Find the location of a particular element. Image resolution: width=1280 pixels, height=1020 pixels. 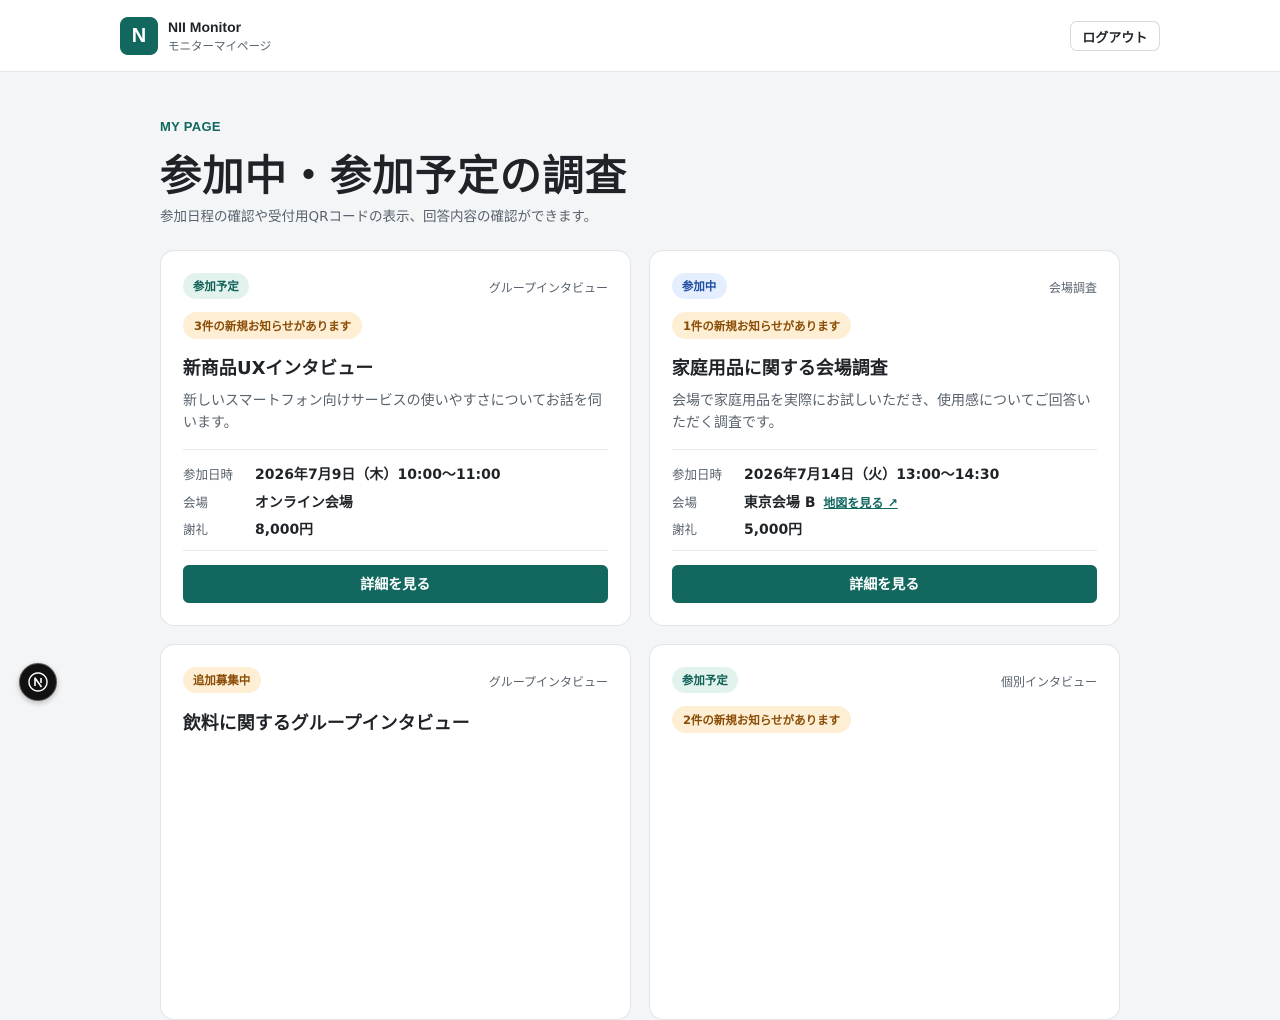

survey-title: 家庭用品に関する会場調査 is located at coordinates (780, 368).